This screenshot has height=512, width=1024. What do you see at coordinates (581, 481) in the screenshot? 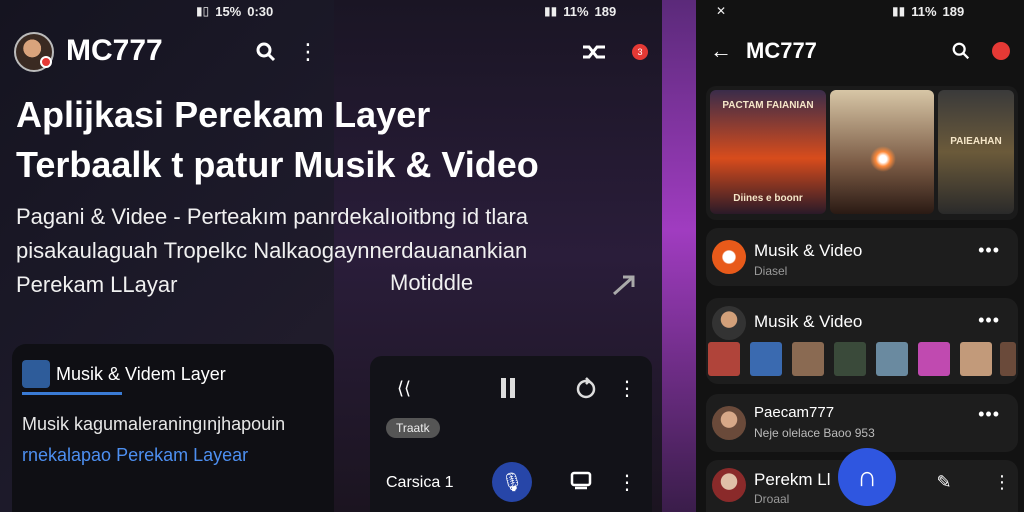
I see `screen-record-icon` at bounding box center [581, 481].